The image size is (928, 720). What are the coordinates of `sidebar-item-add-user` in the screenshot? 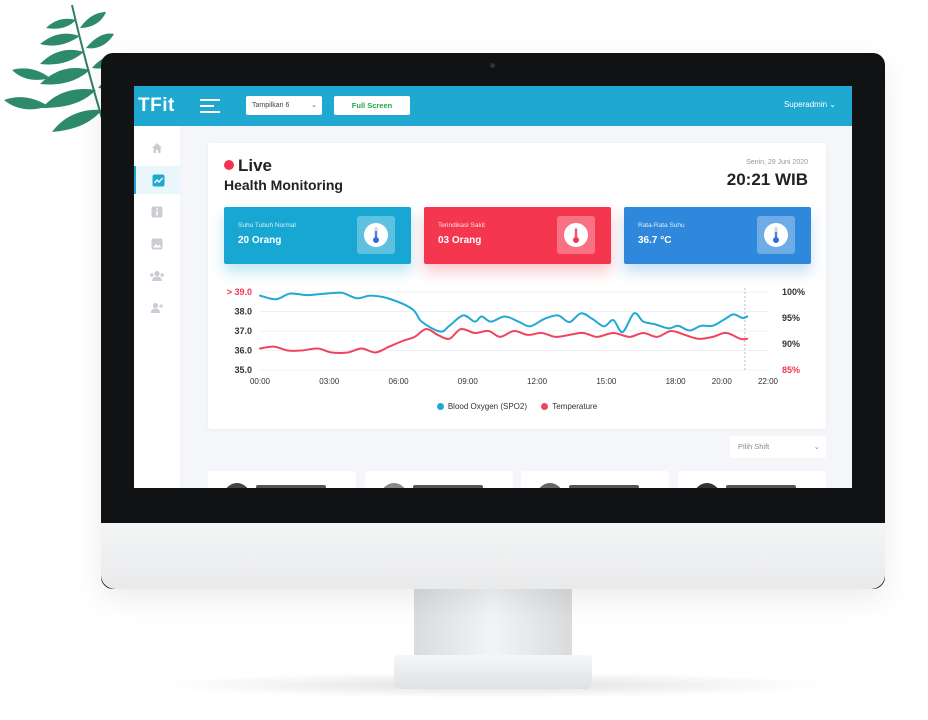 It's located at (157, 308).